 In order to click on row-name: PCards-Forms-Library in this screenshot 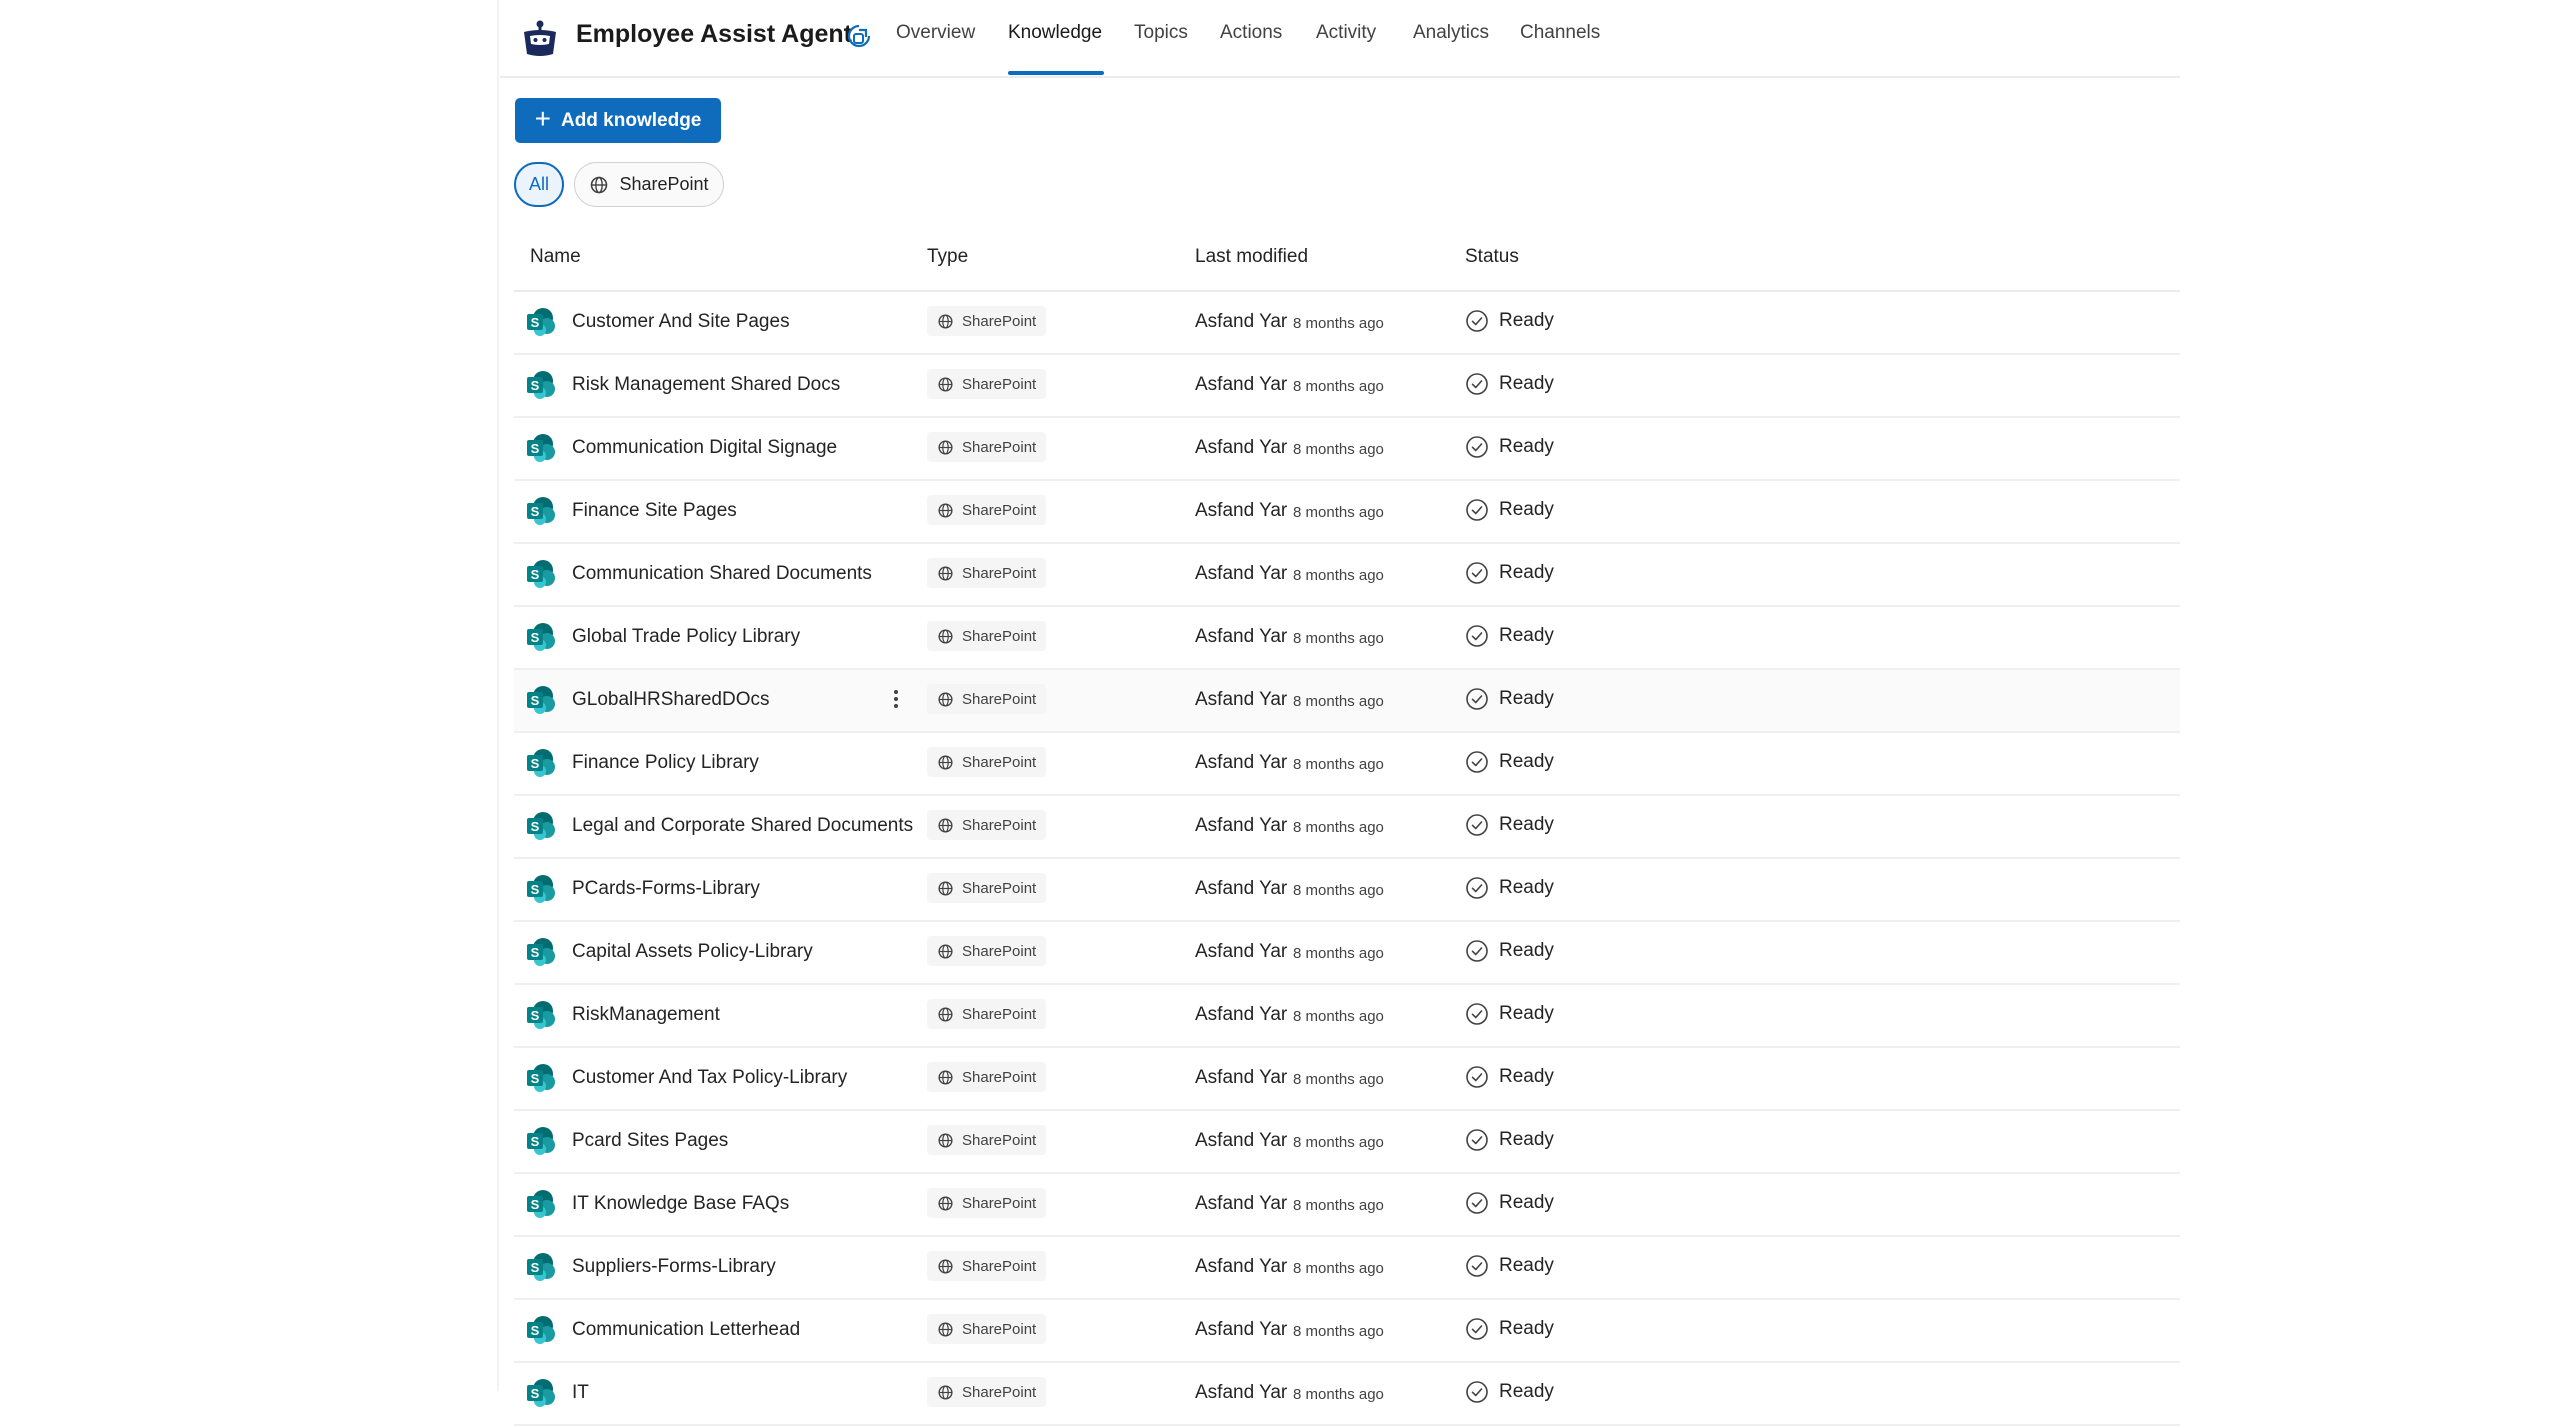, I will do `click(666, 888)`.